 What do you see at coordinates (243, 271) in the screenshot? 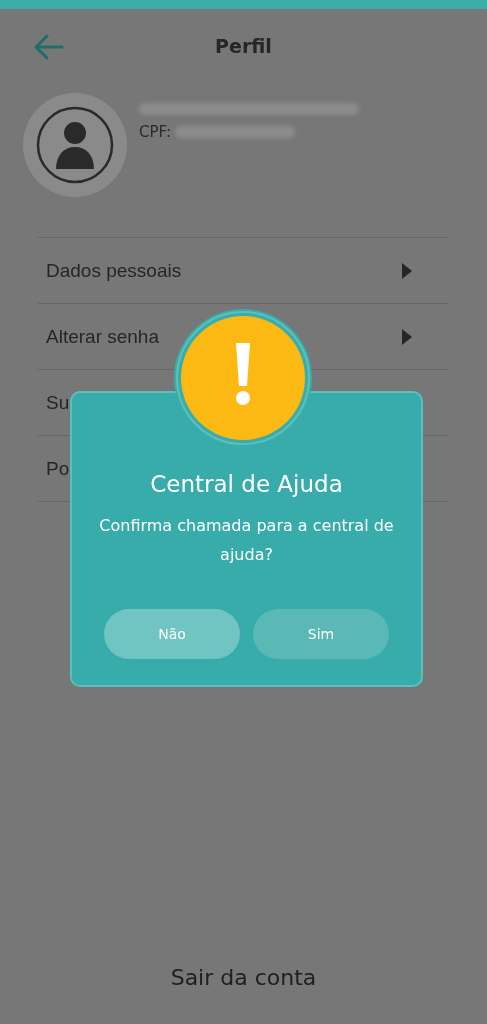
I see `menu-item: Dados pessoais` at bounding box center [243, 271].